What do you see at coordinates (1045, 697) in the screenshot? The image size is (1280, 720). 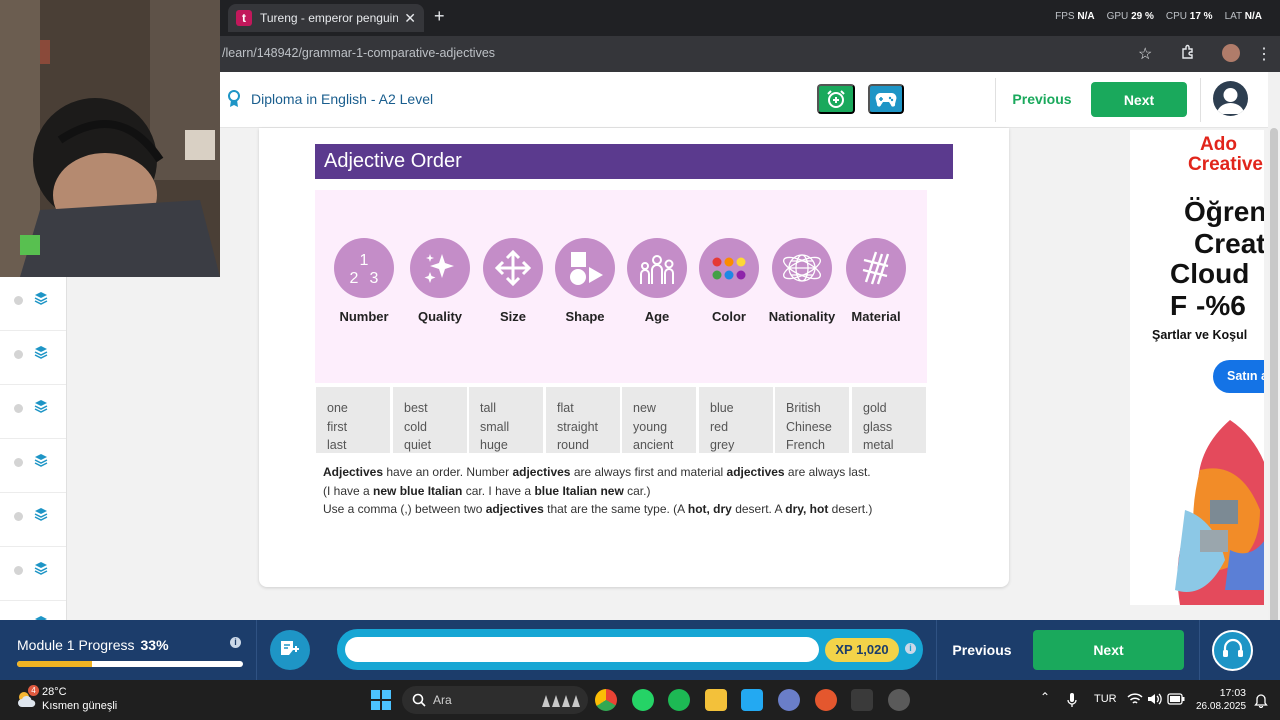 I see `chevron-up-icon: ⌃` at bounding box center [1045, 697].